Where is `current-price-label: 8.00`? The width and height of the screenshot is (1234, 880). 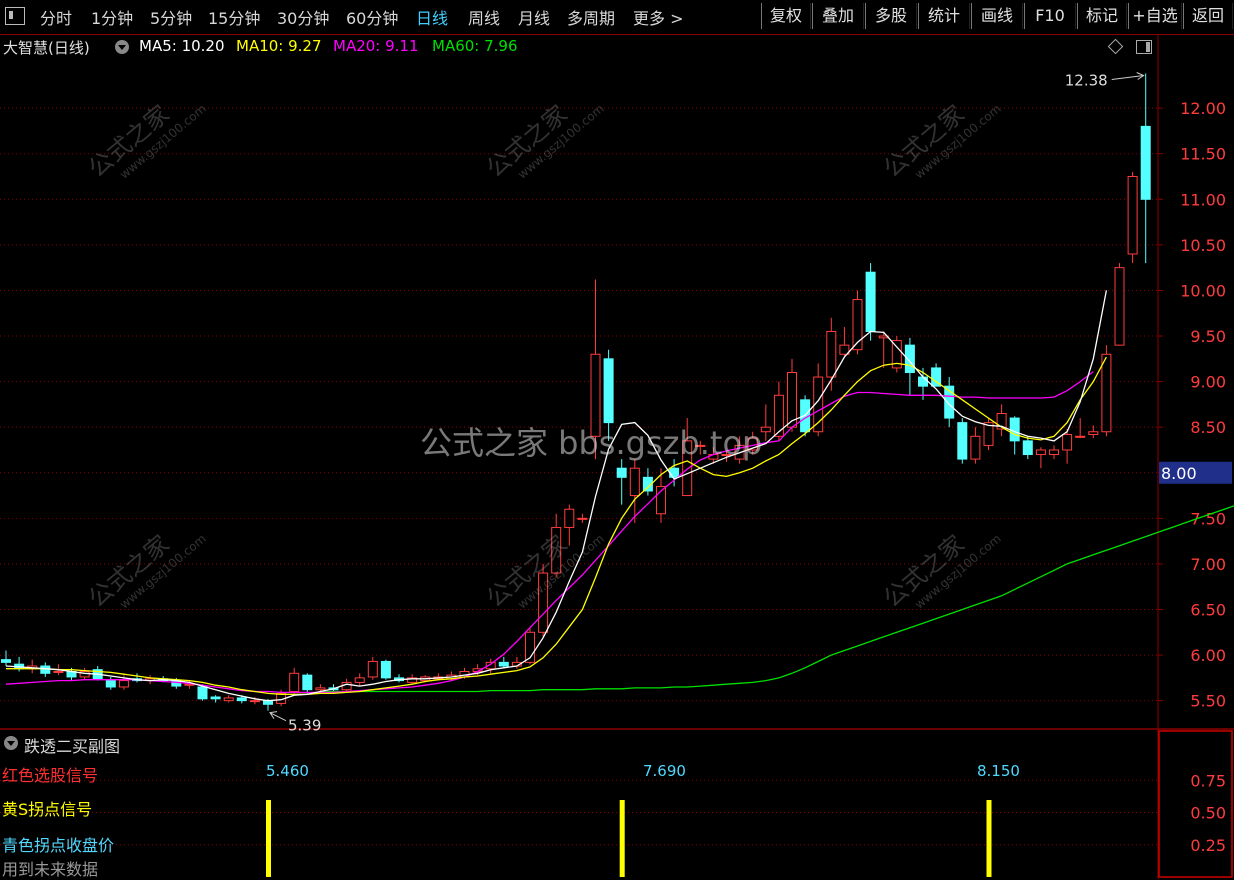
current-price-label: 8.00 is located at coordinates (1179, 473).